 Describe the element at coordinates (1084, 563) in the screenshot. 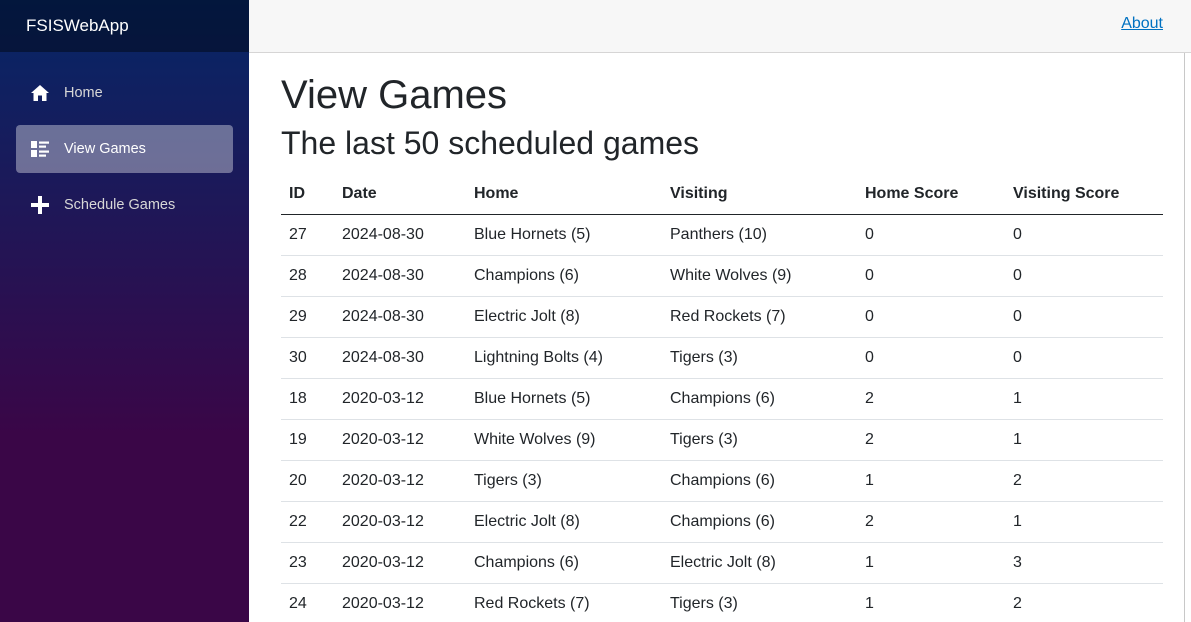

I see `cell-visiting-score: 3` at that location.